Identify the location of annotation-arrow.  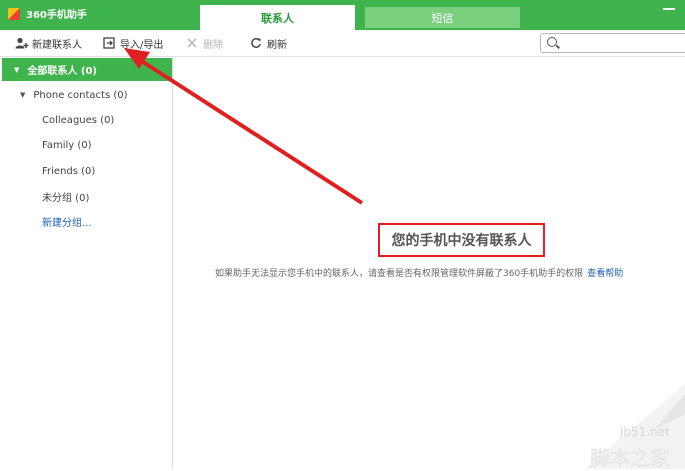
(244, 126).